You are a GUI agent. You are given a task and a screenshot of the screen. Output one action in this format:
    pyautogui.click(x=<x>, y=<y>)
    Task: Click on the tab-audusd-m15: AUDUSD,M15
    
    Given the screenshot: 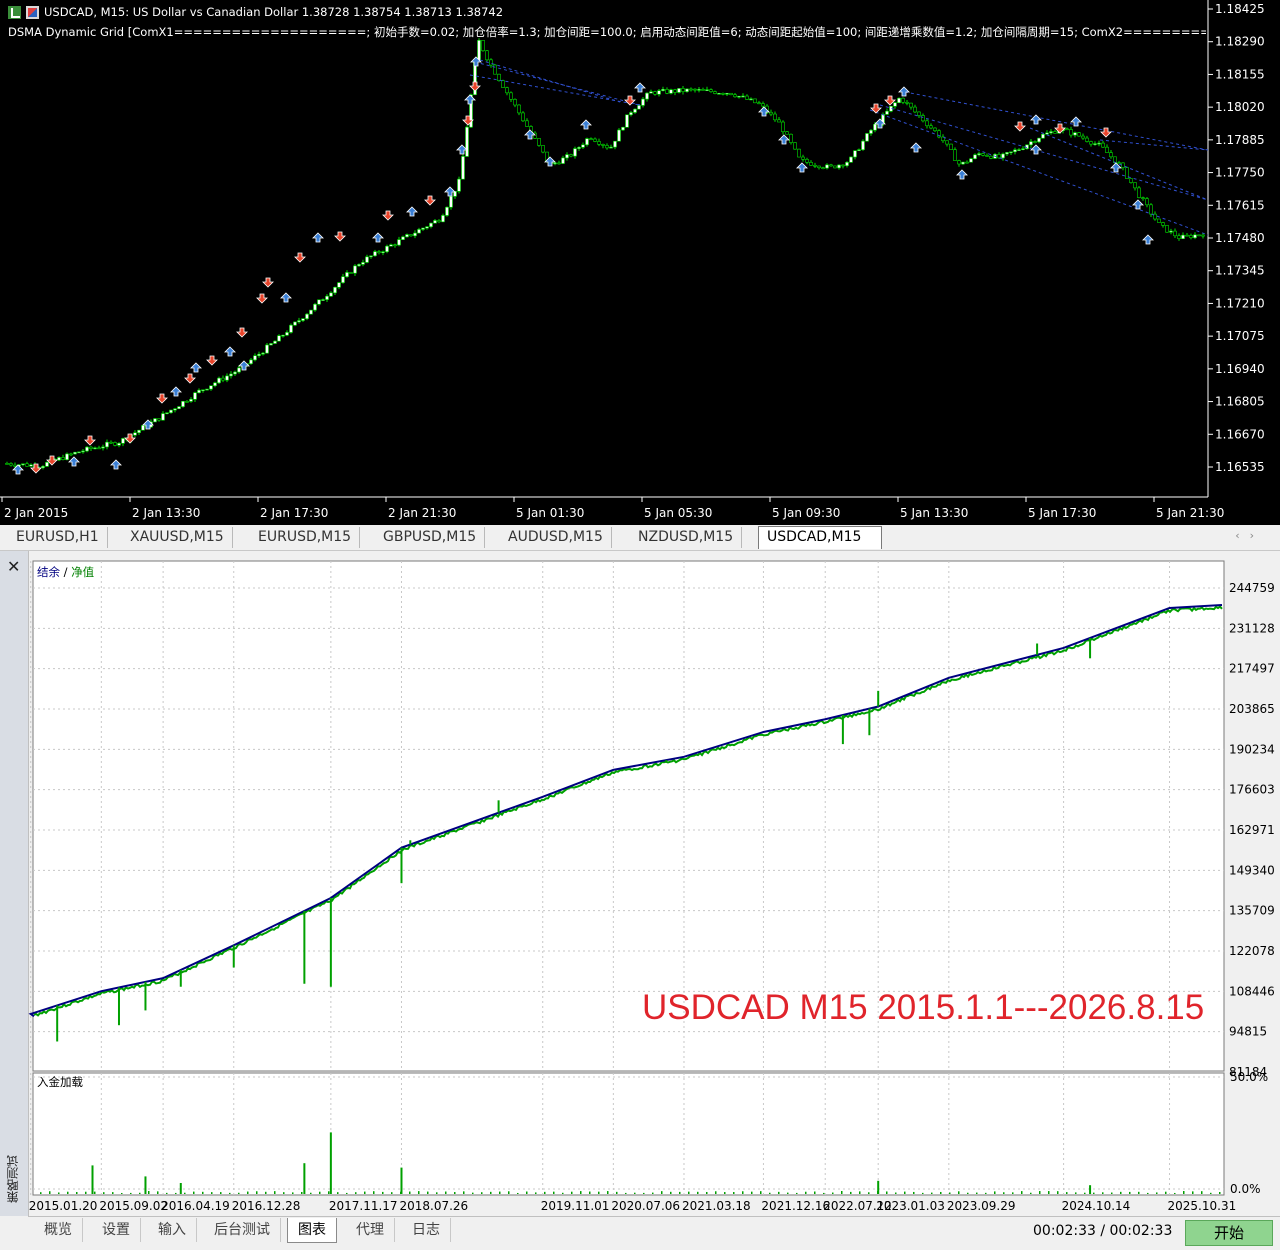 What is the action you would take?
    pyautogui.click(x=556, y=537)
    